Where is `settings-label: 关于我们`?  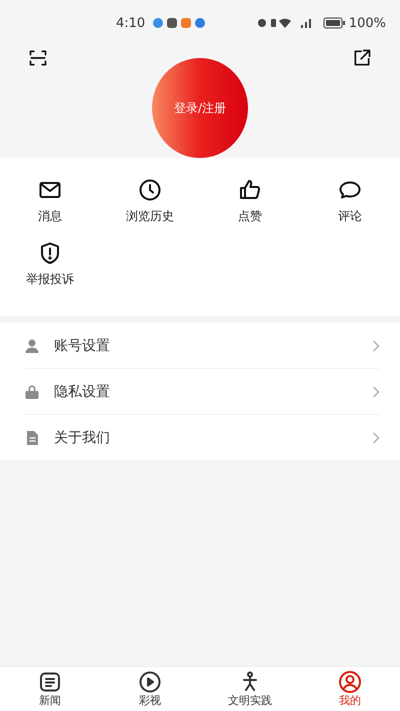
settings-label: 关于我们 is located at coordinates (82, 437).